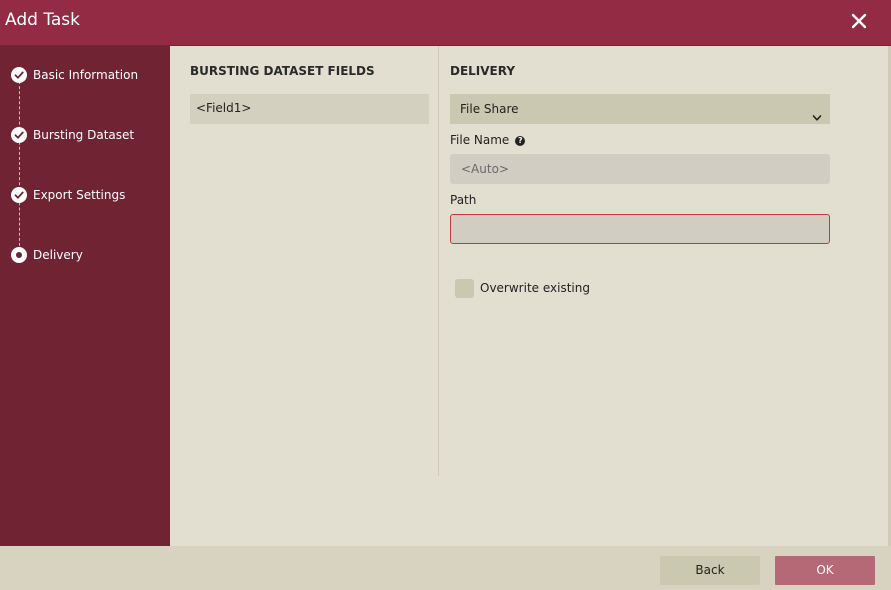  Describe the element at coordinates (464, 288) in the screenshot. I see `overwrite-checkbox` at that location.